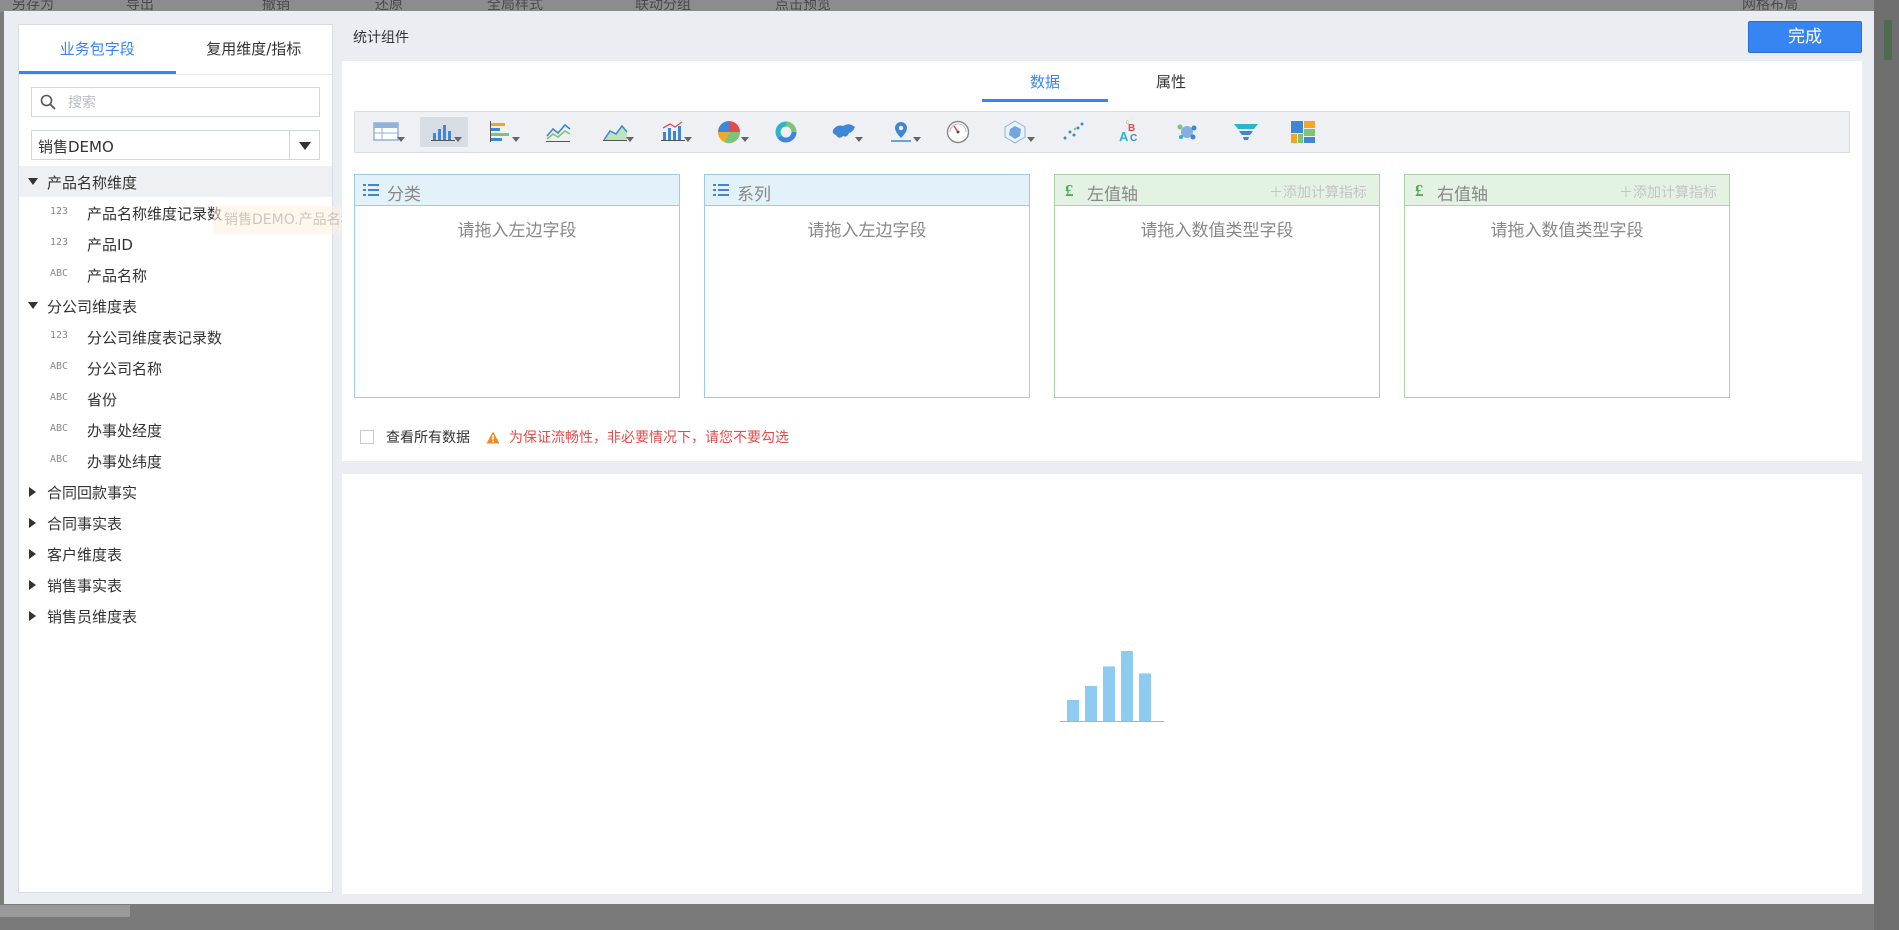 This screenshot has height=930, width=1899. I want to click on view-all-data-checkbox, so click(367, 437).